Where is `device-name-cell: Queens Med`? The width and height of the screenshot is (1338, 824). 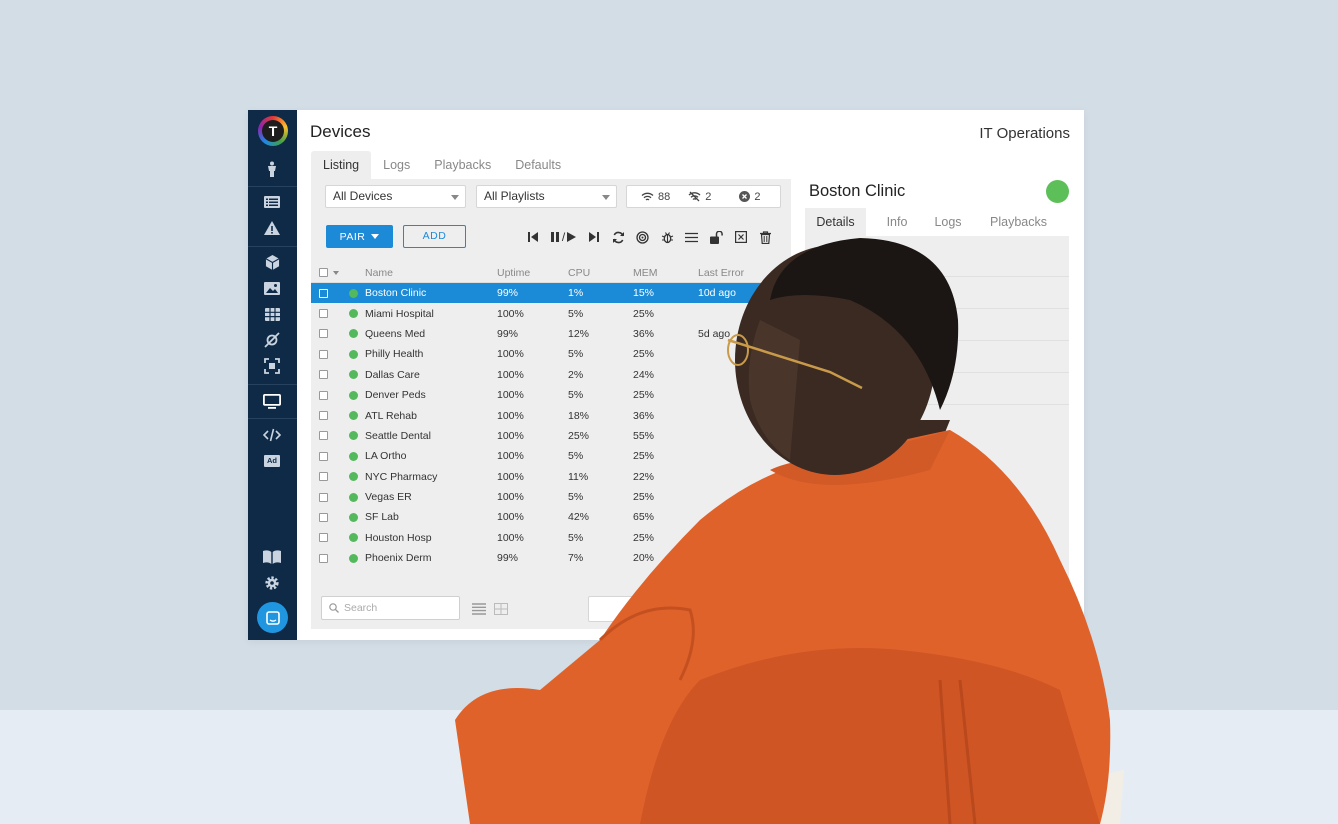 device-name-cell: Queens Med is located at coordinates (423, 334).